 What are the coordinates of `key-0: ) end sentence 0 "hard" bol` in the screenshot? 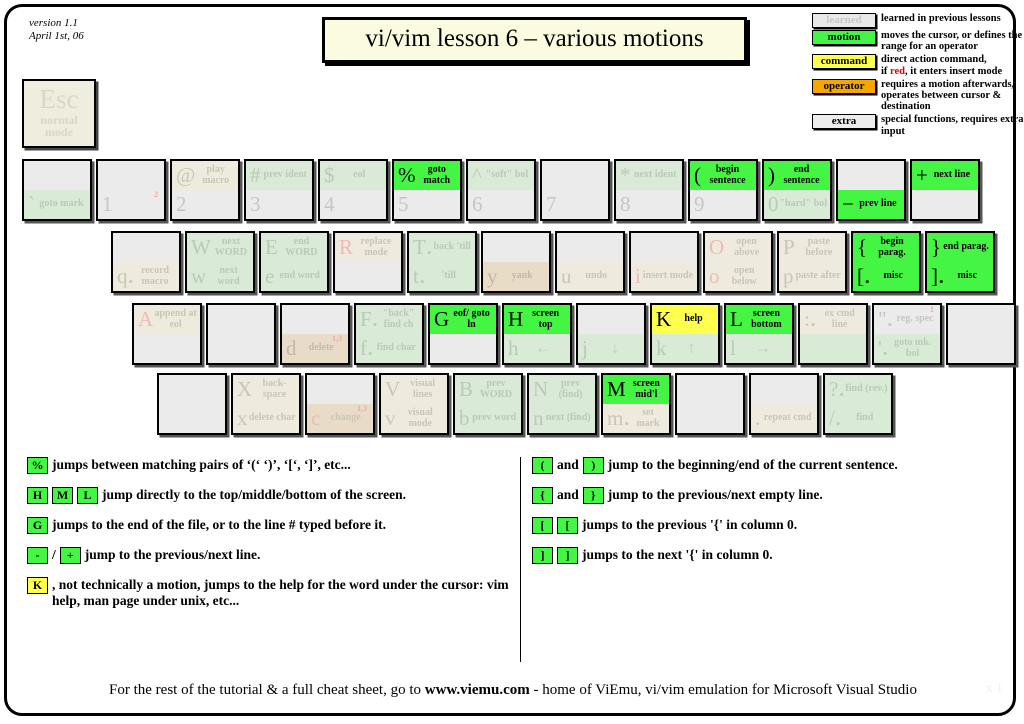 It's located at (797, 190).